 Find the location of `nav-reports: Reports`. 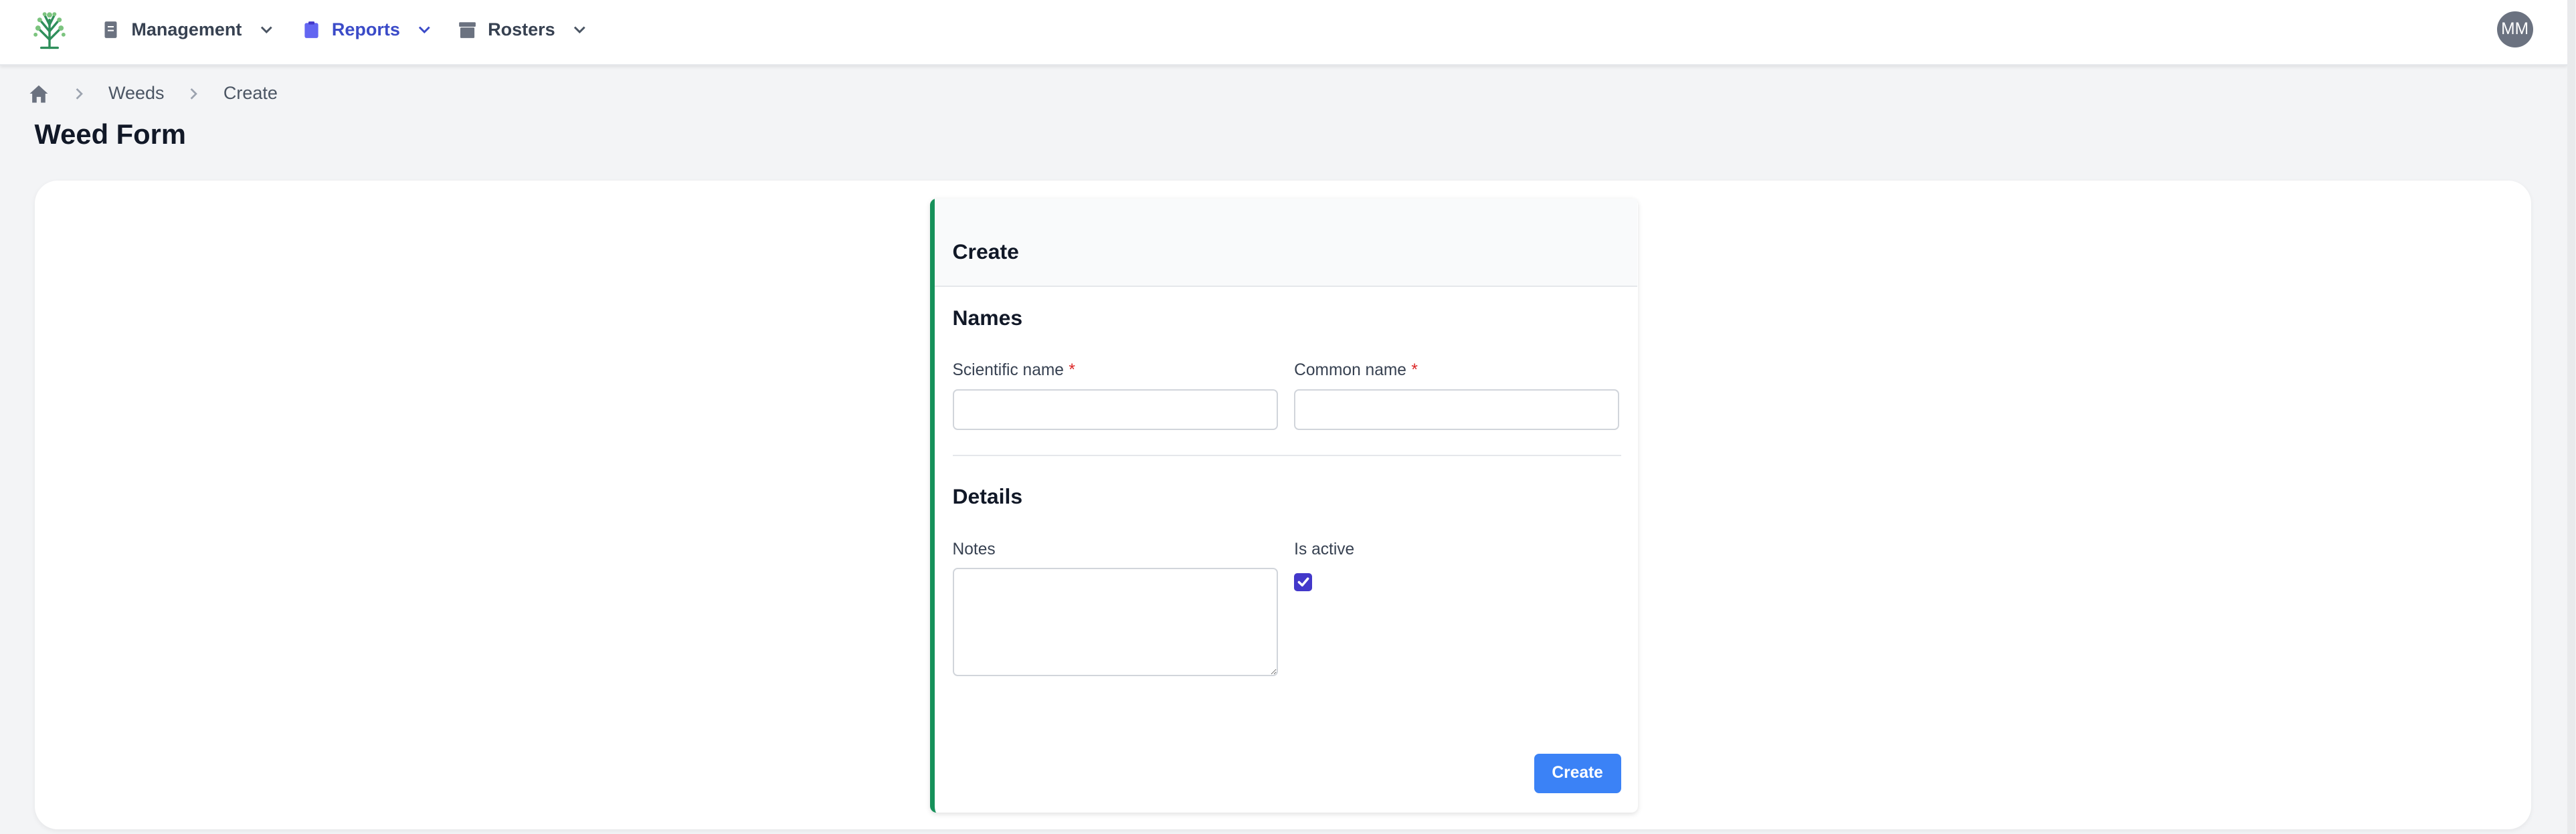

nav-reports: Reports is located at coordinates (367, 29).